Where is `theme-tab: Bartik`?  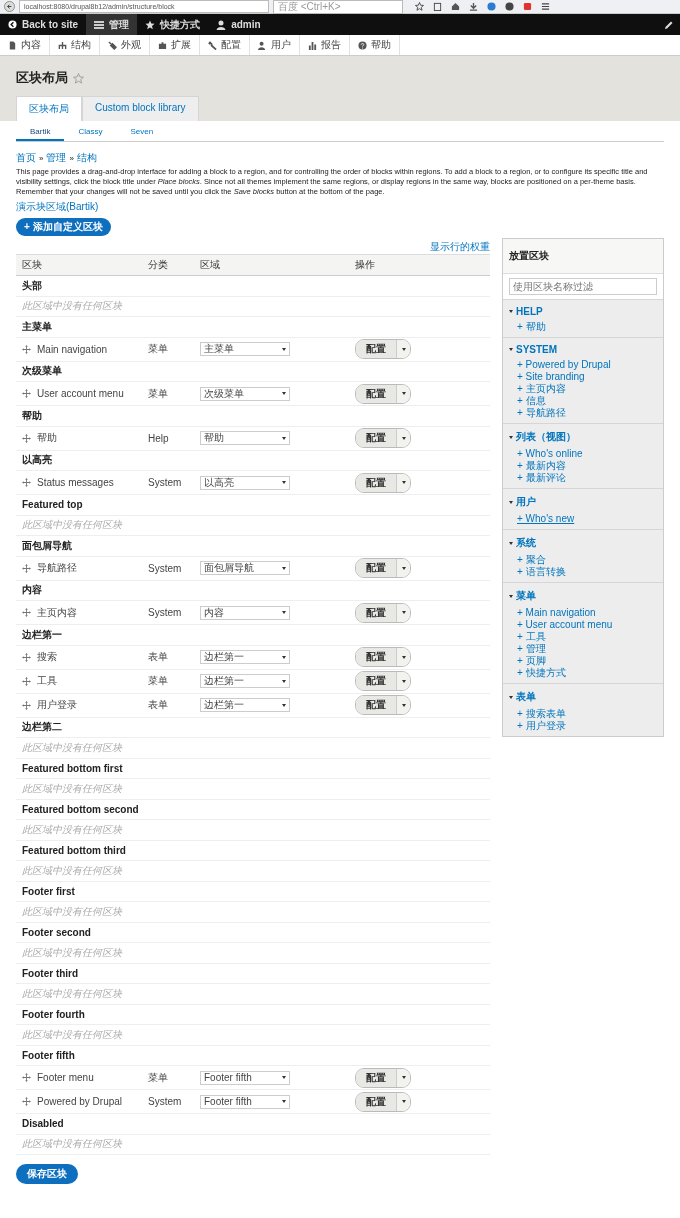
theme-tab: Bartik is located at coordinates (40, 132).